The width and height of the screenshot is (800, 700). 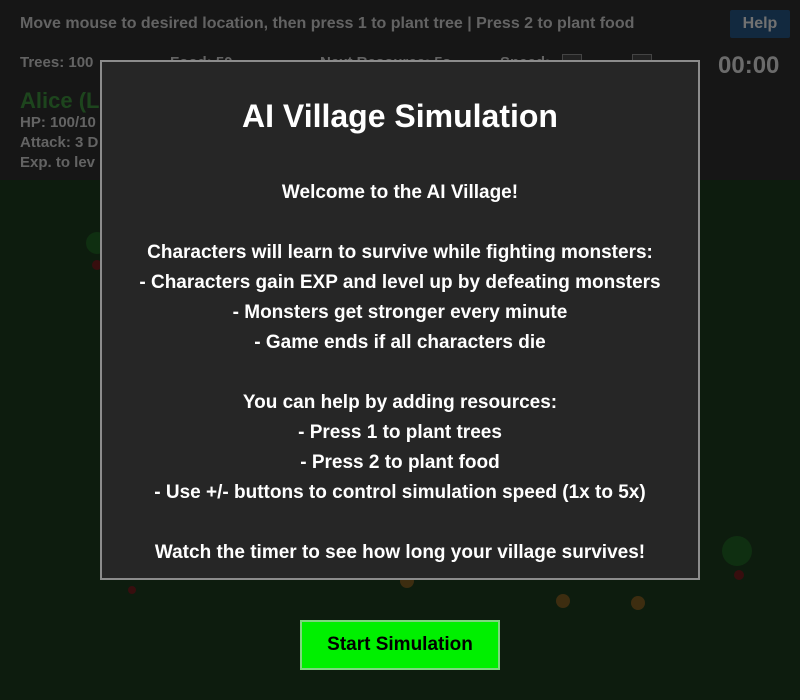 I want to click on dialog-line: - Press 1 to plant trees, so click(x=400, y=432).